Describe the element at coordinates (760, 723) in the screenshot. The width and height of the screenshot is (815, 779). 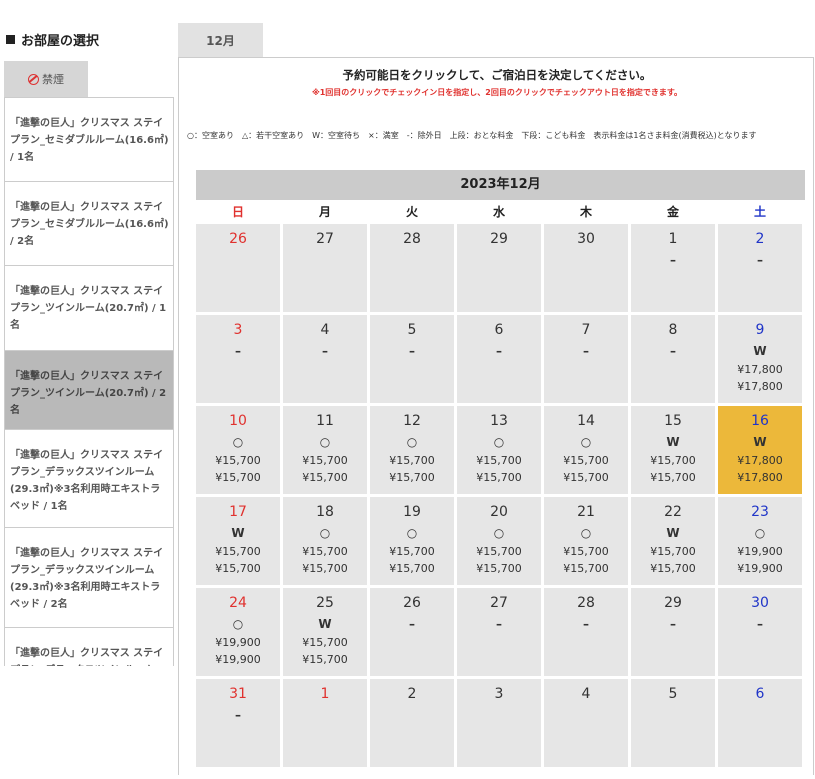
I see `calendar-day-cell: 6` at that location.